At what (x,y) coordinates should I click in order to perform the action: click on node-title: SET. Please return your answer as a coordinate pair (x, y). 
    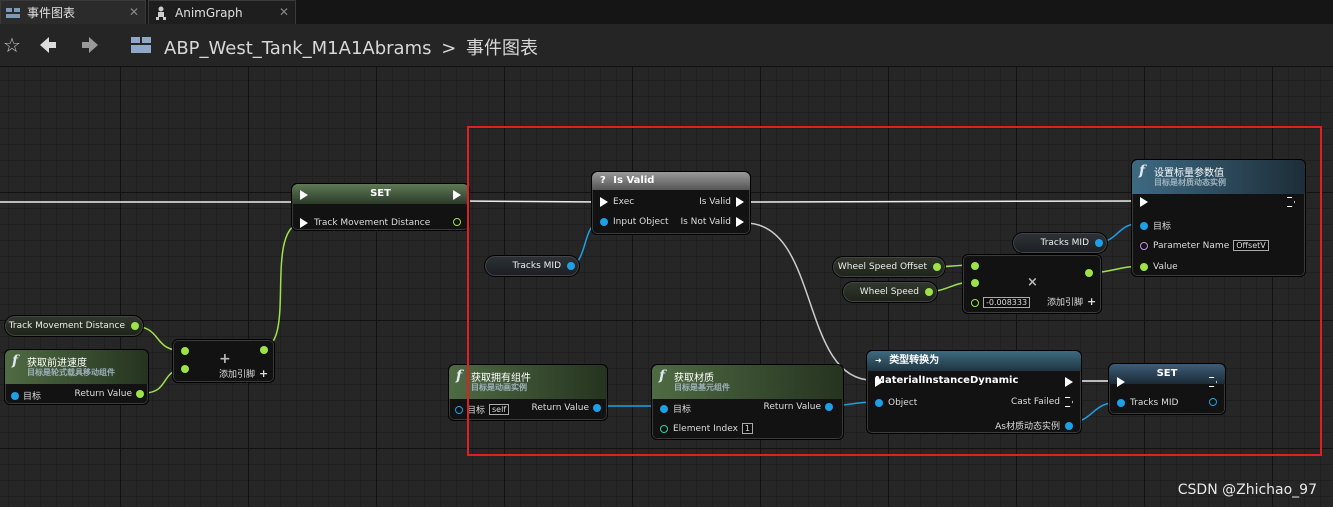
    Looking at the image, I should click on (380, 193).